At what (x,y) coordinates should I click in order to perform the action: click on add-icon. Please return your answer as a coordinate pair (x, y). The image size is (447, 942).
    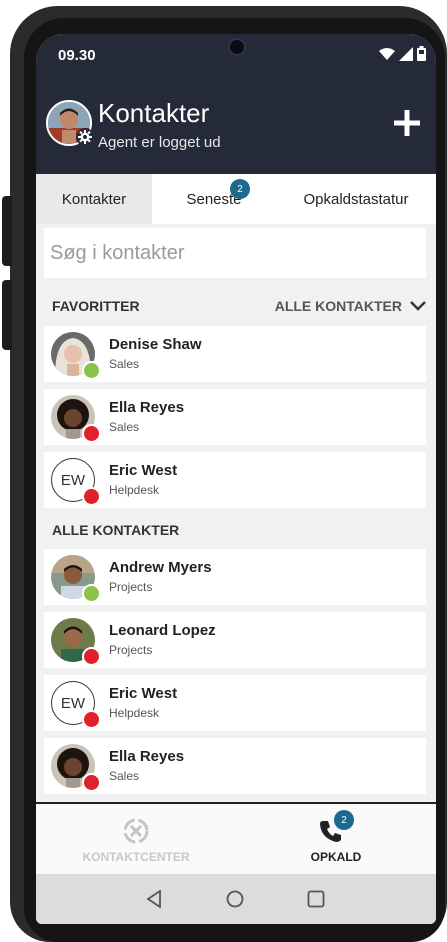
    Looking at the image, I should click on (407, 123).